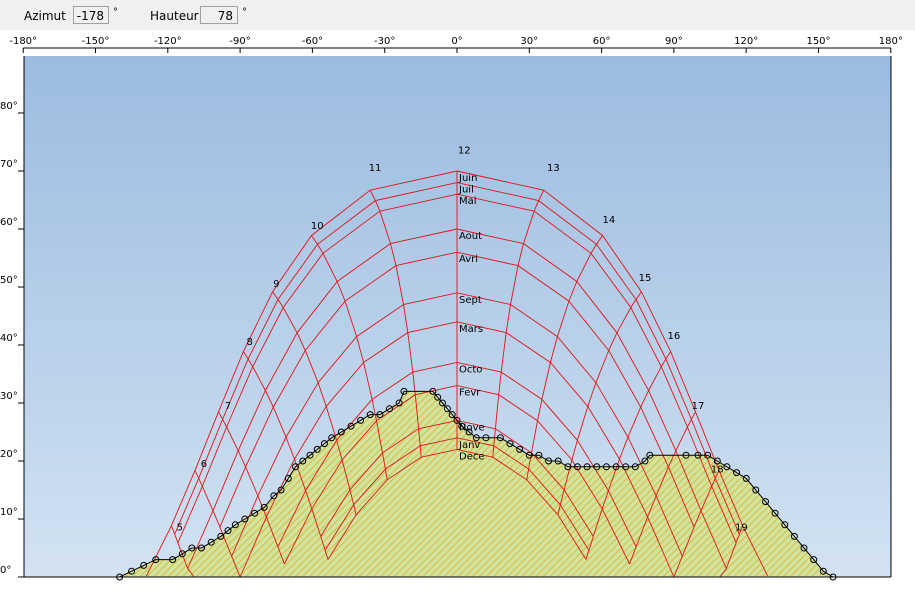 Image resolution: width=915 pixels, height=600 pixels. I want to click on month-label: Octo, so click(470, 369).